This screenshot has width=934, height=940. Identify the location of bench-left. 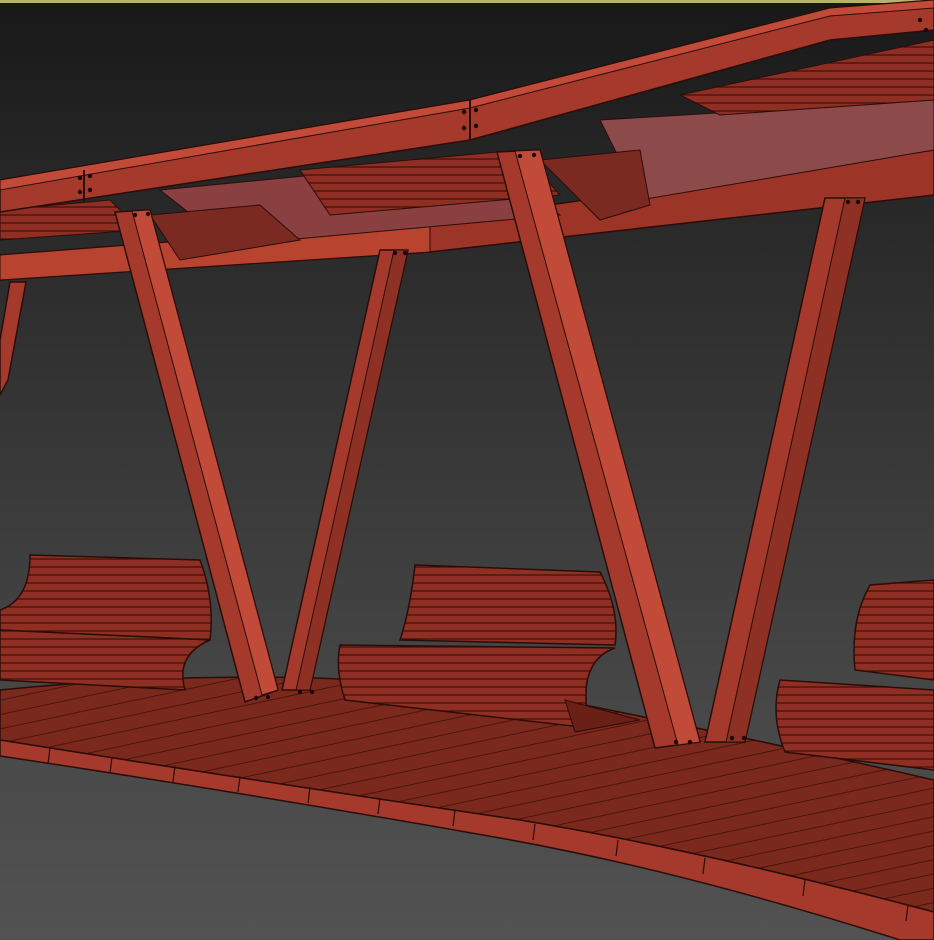
(106, 622).